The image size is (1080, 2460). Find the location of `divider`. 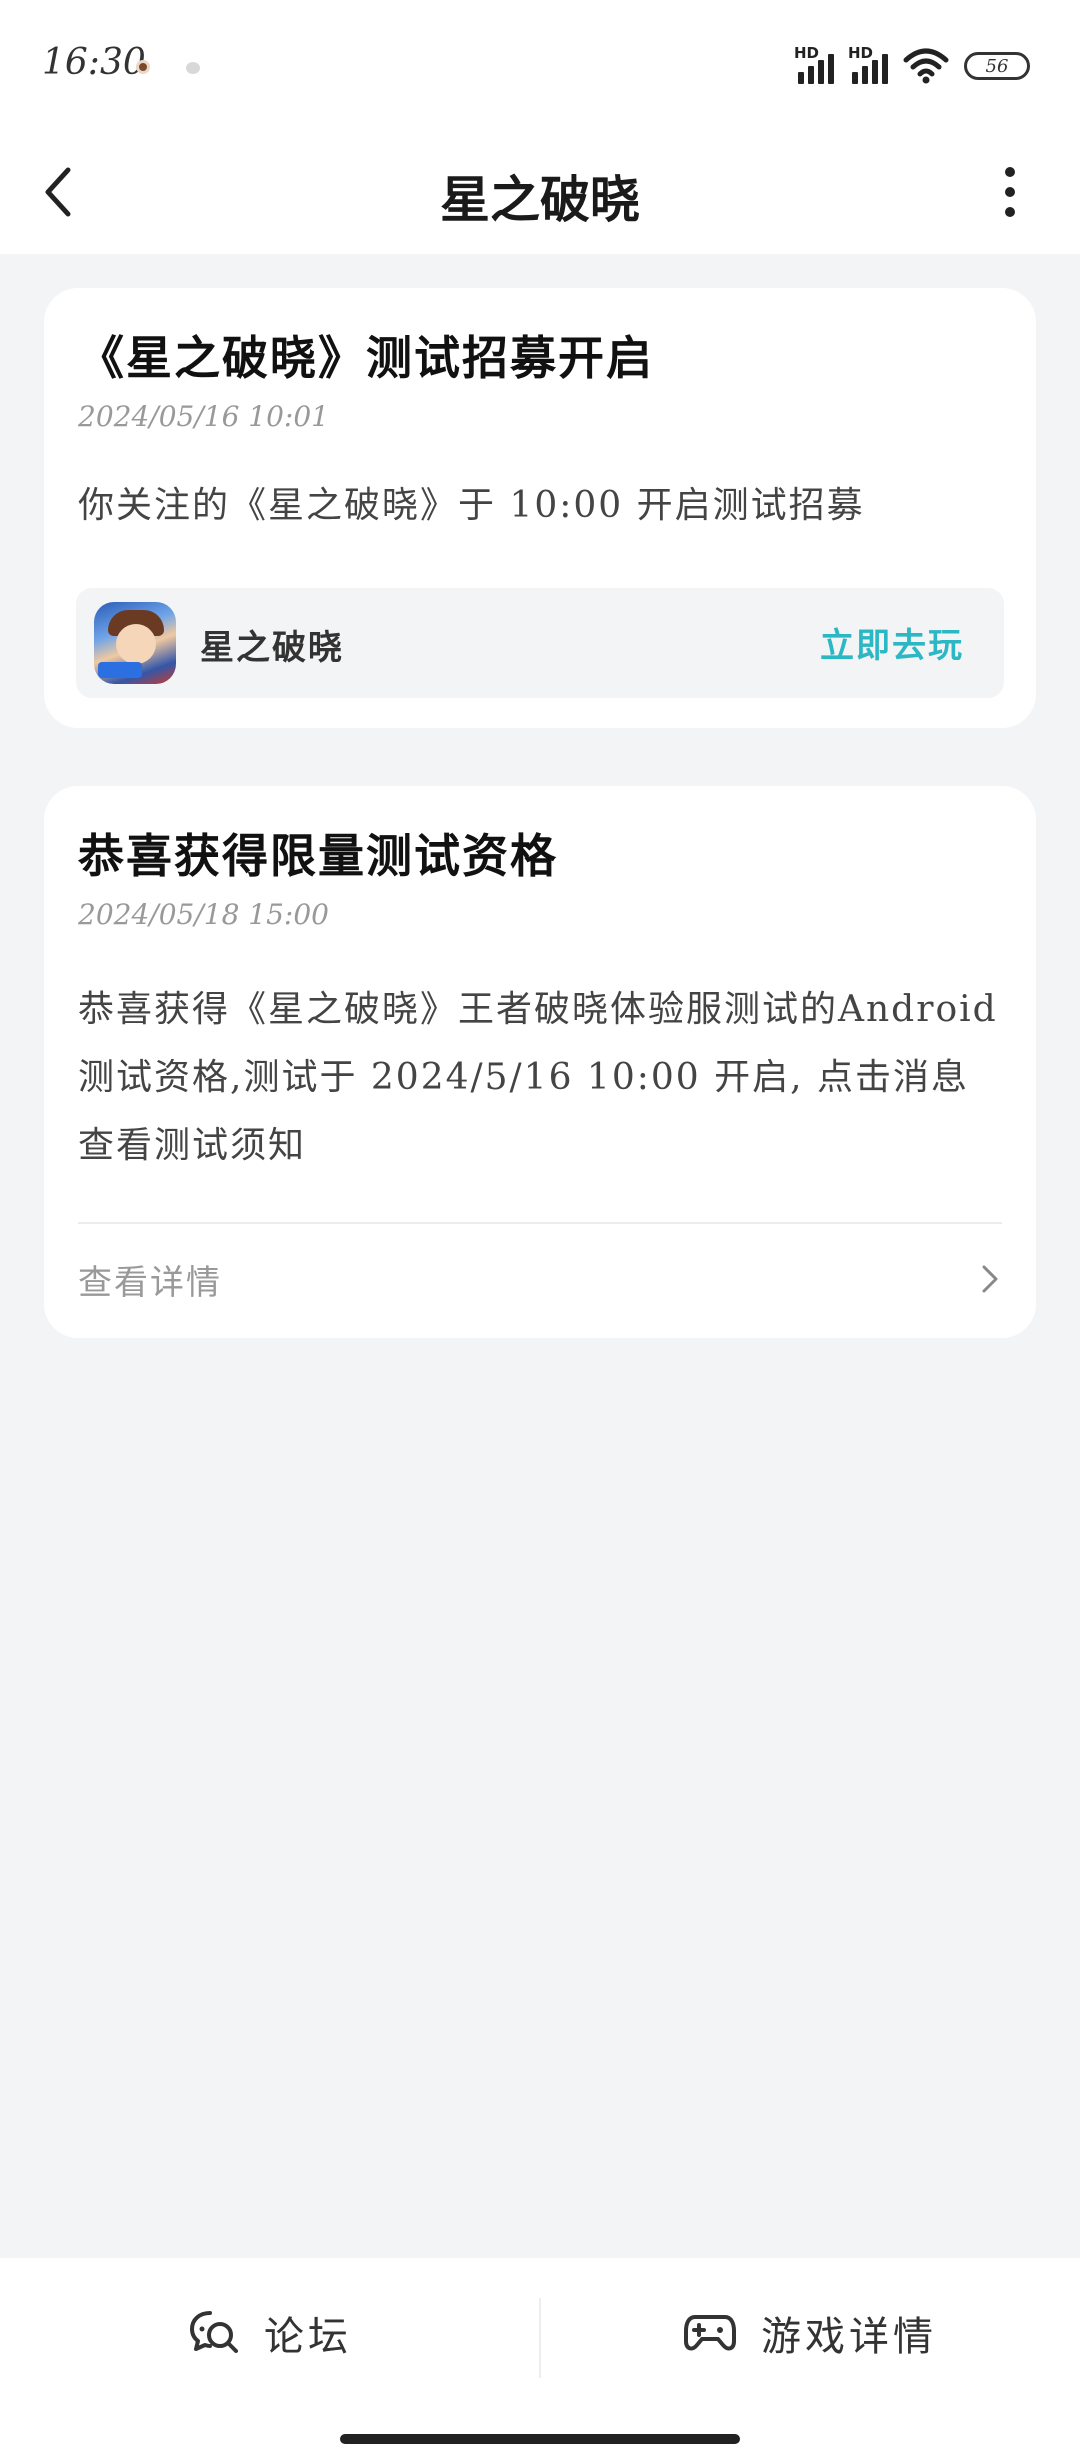

divider is located at coordinates (540, 1223).